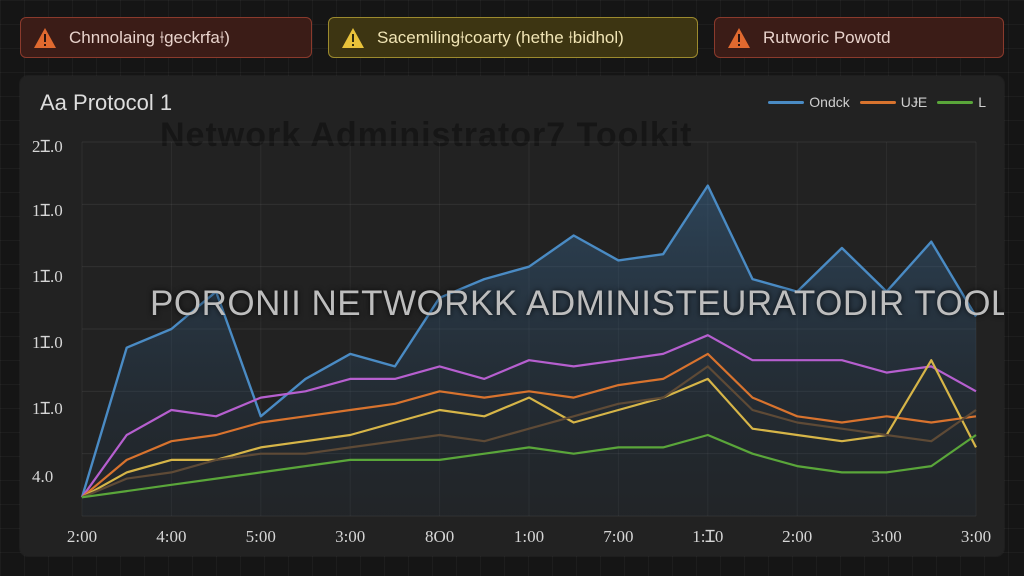 This screenshot has width=1024, height=576. Describe the element at coordinates (106, 102) in the screenshot. I see `panel-title: Aa Protocol 1` at that location.